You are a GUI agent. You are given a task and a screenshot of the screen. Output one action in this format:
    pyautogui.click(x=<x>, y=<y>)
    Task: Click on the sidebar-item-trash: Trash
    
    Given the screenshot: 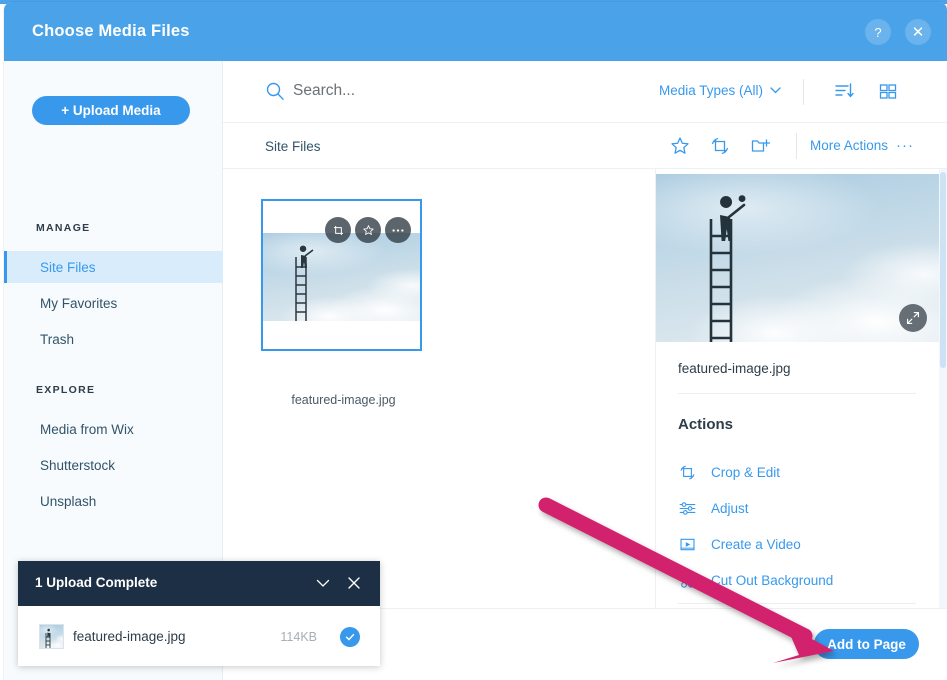 What is the action you would take?
    pyautogui.click(x=113, y=339)
    